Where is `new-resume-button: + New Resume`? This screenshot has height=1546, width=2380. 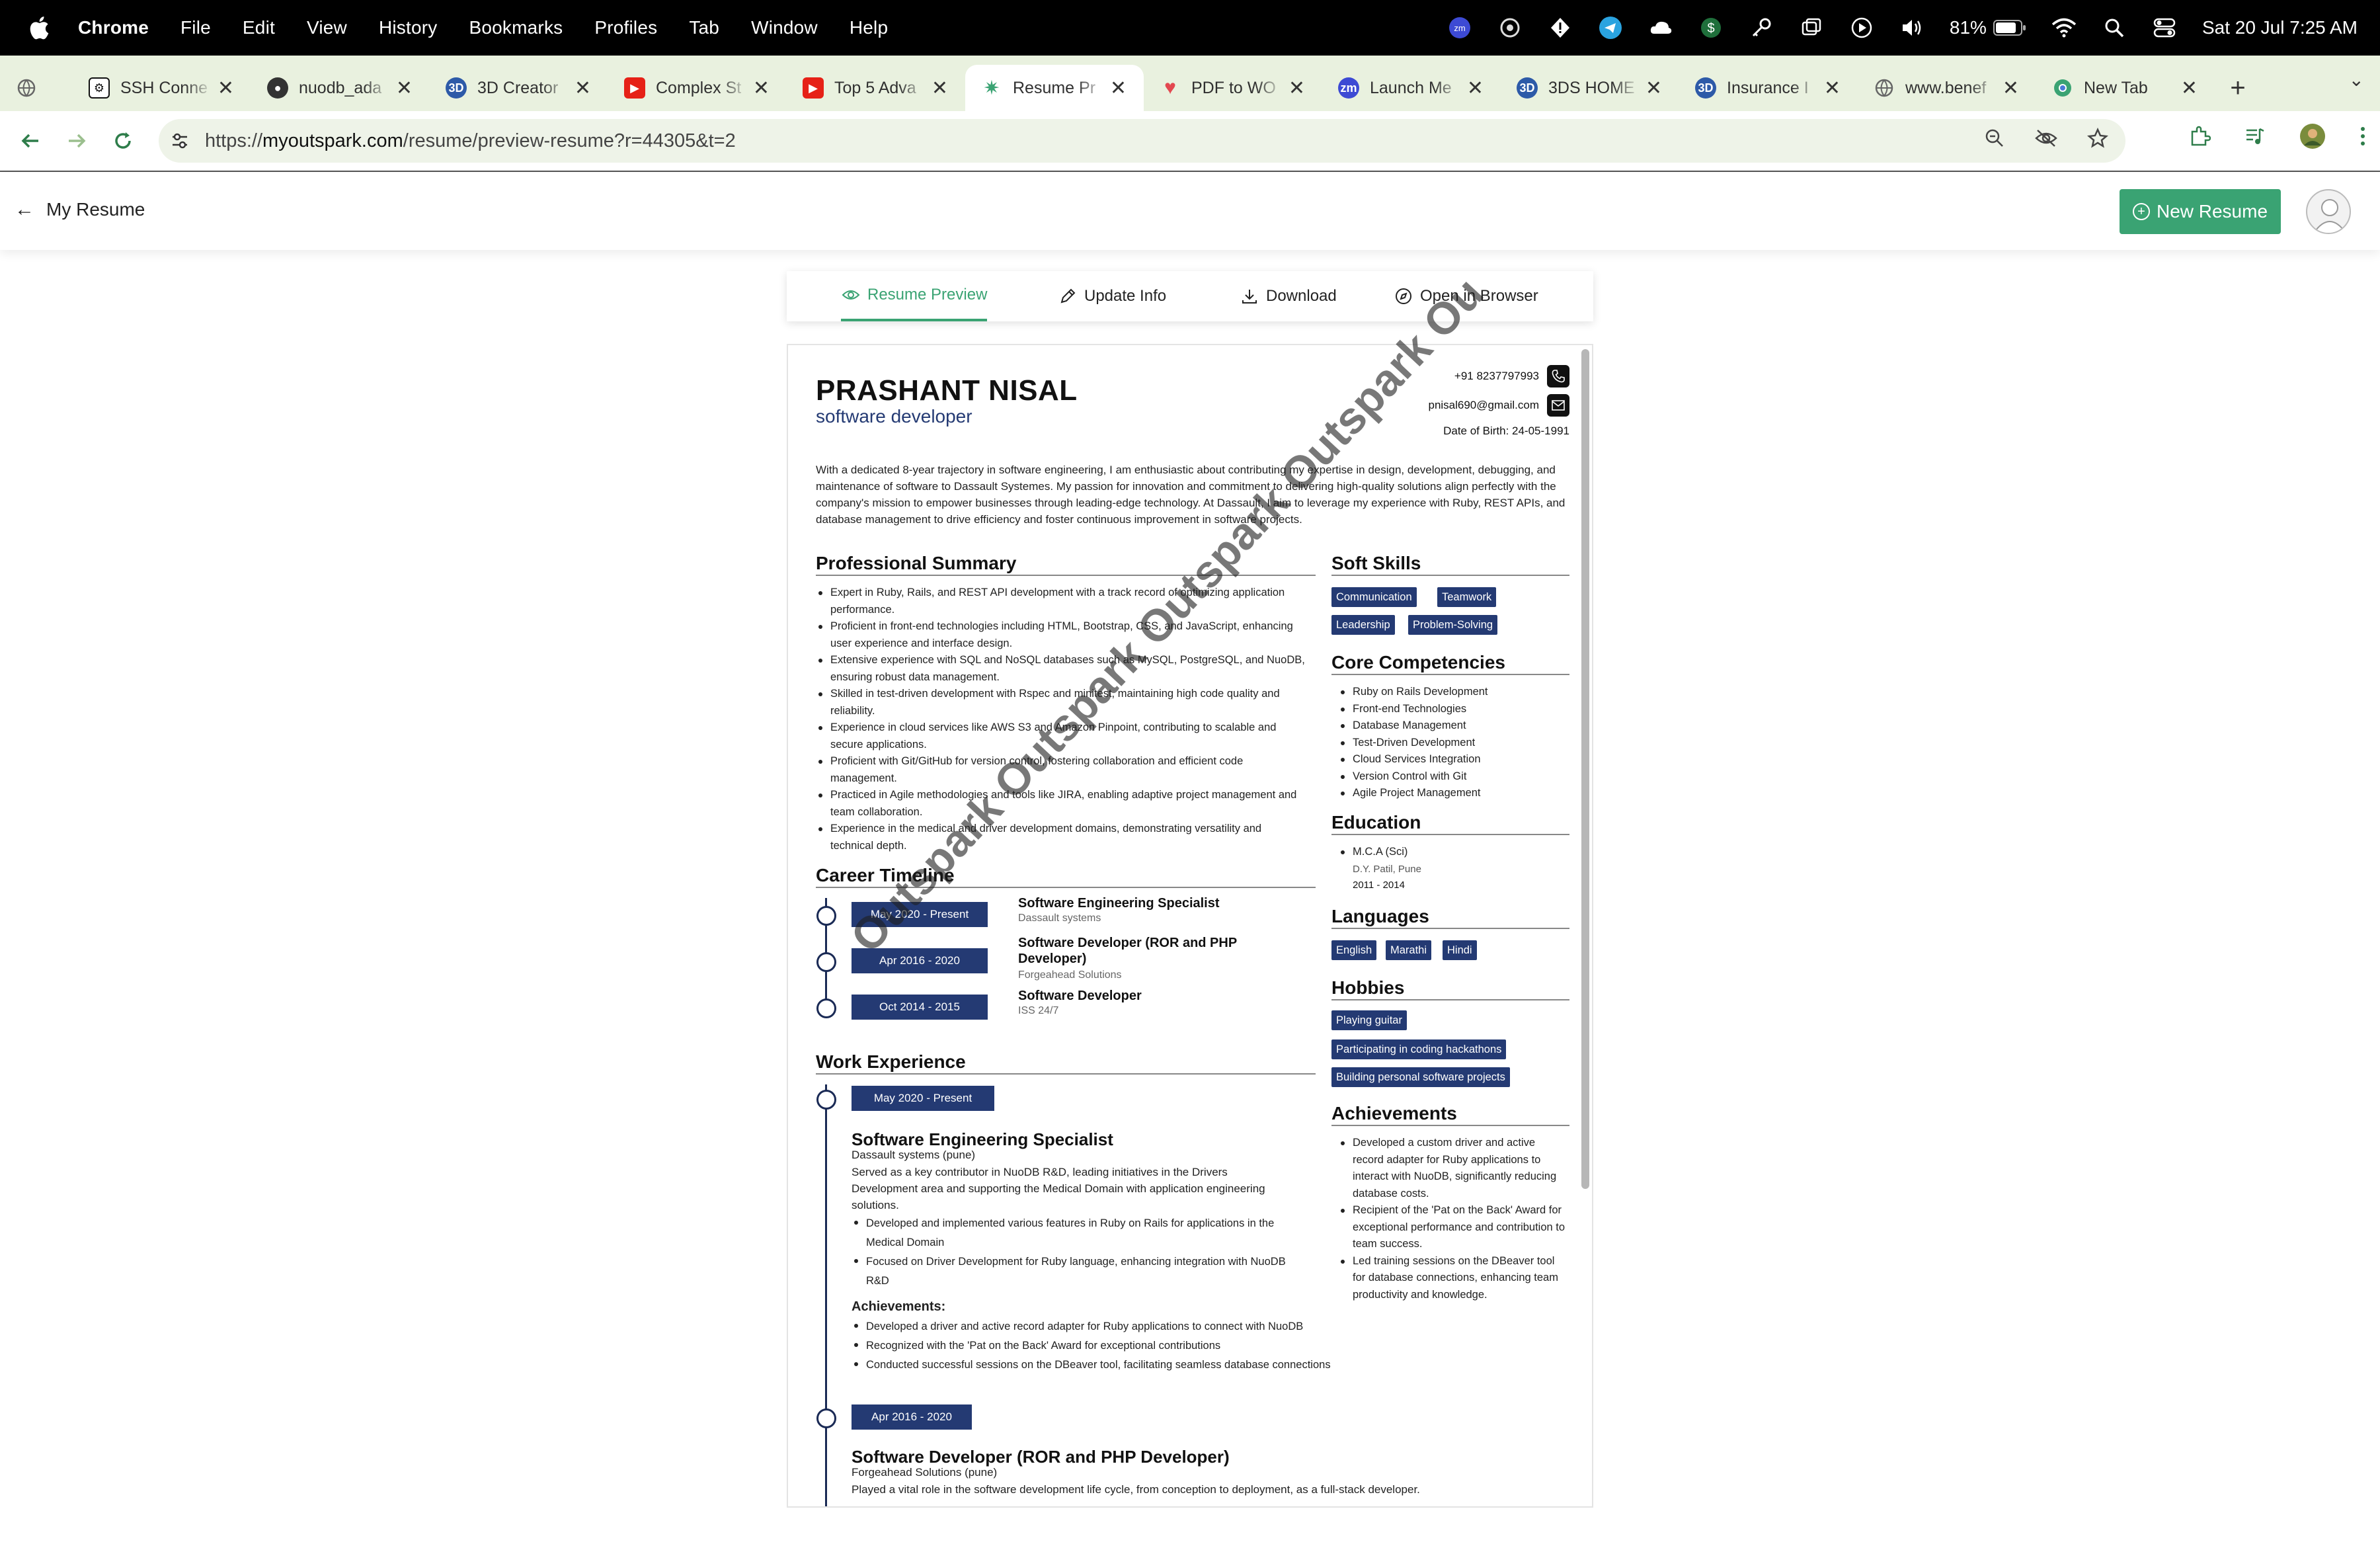 new-resume-button: + New Resume is located at coordinates (2200, 211).